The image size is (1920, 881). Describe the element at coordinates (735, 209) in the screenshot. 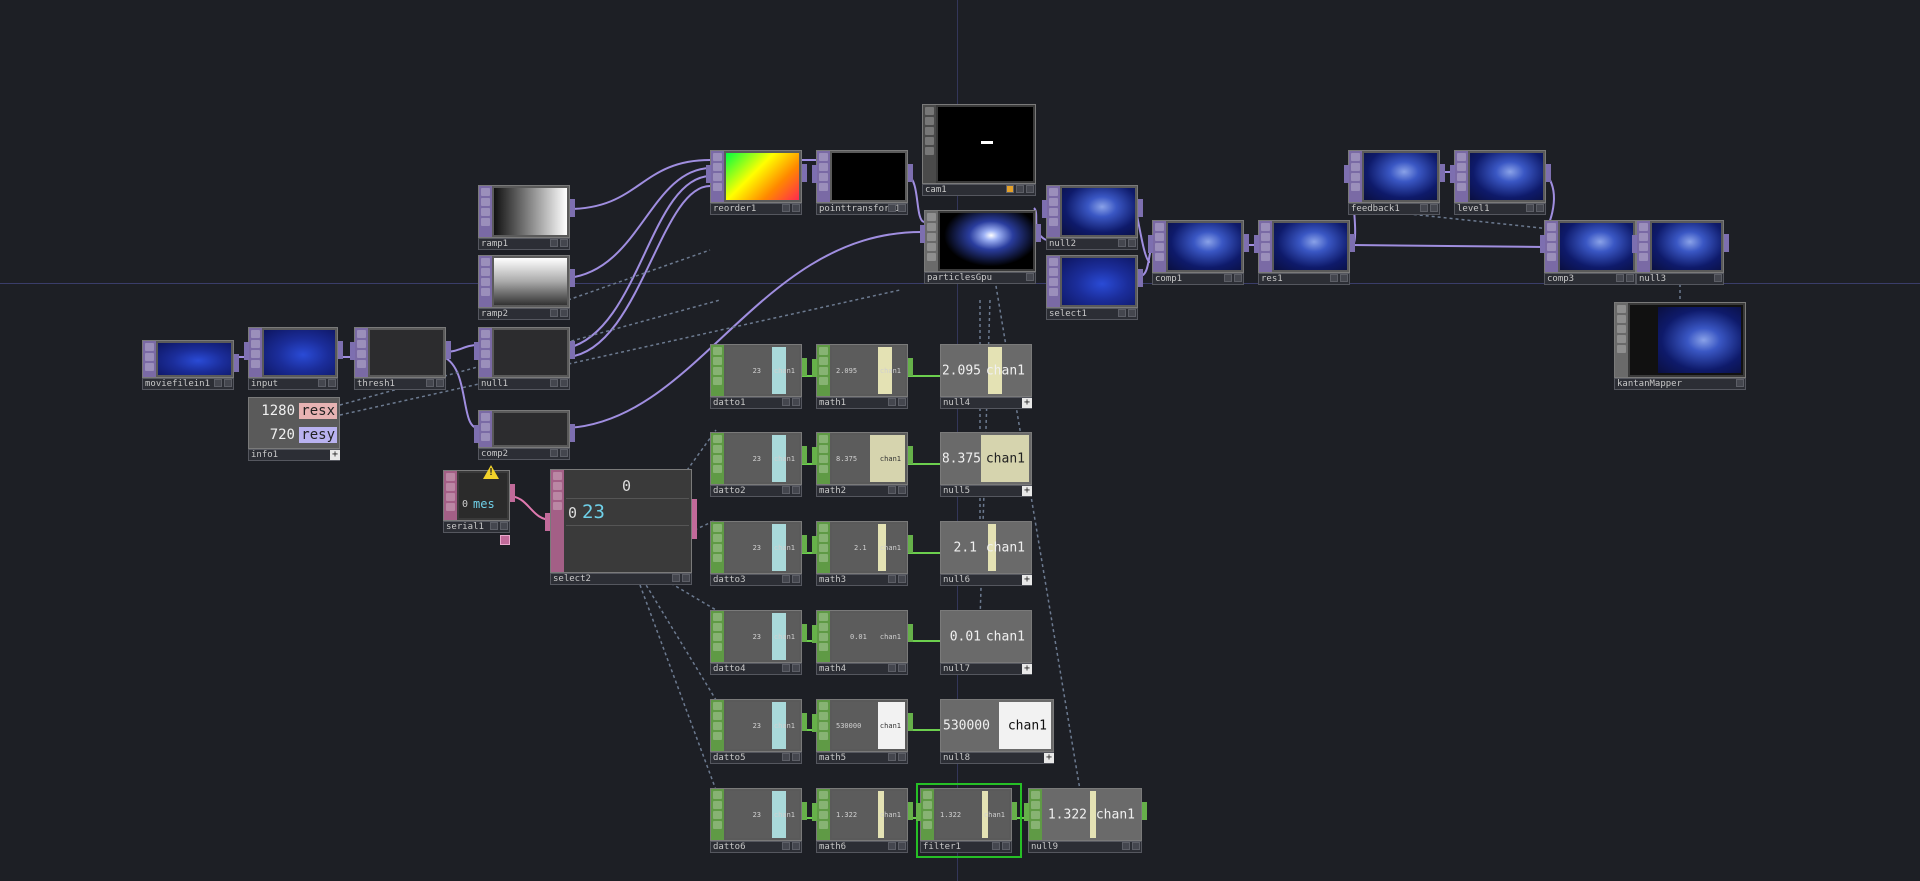

I see `node-label: reorder1` at that location.